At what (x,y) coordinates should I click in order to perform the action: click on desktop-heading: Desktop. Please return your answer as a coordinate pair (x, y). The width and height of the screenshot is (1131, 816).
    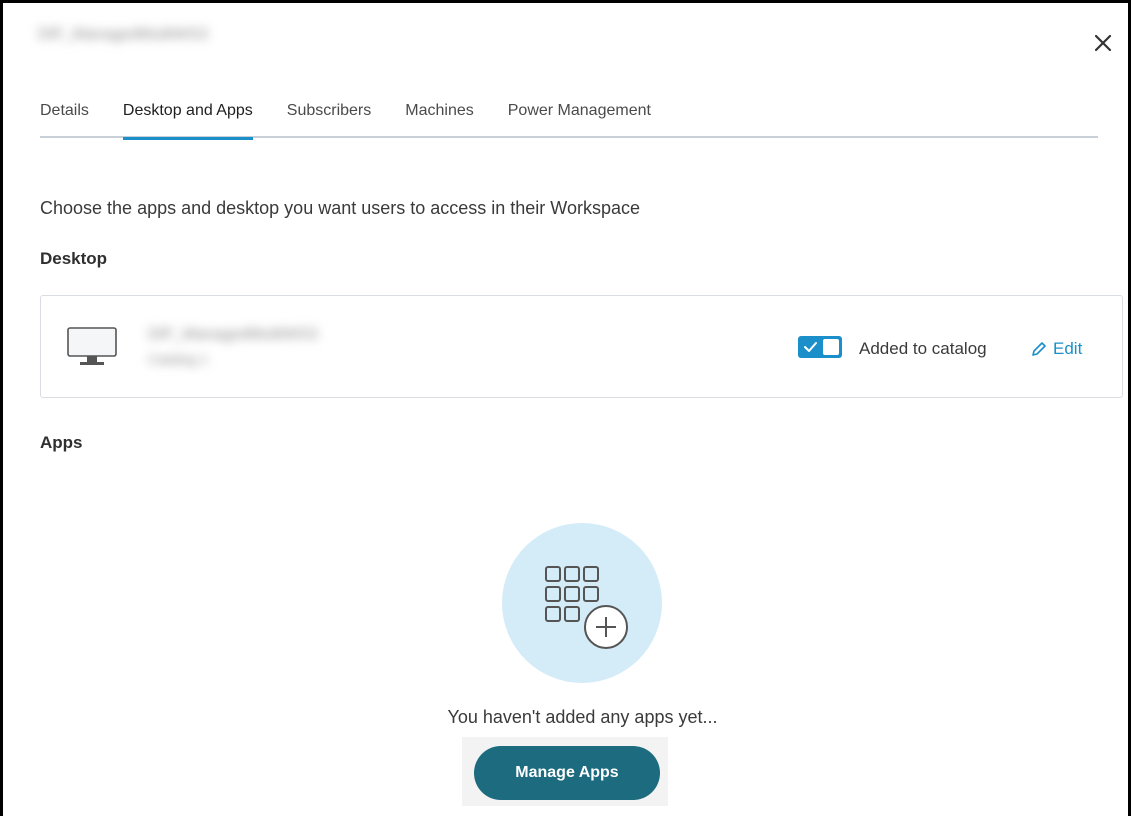
    Looking at the image, I should click on (74, 258).